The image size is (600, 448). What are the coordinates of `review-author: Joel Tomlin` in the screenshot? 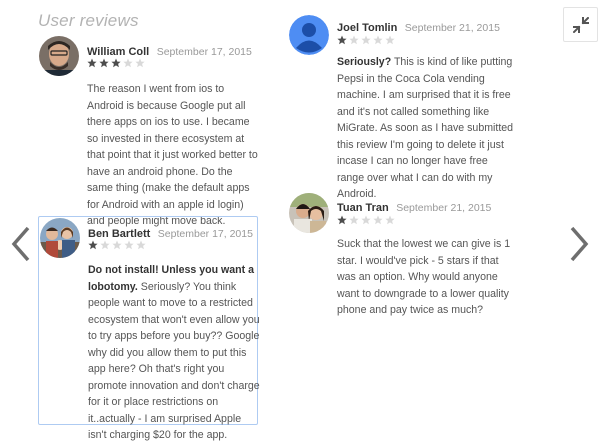 It's located at (367, 28).